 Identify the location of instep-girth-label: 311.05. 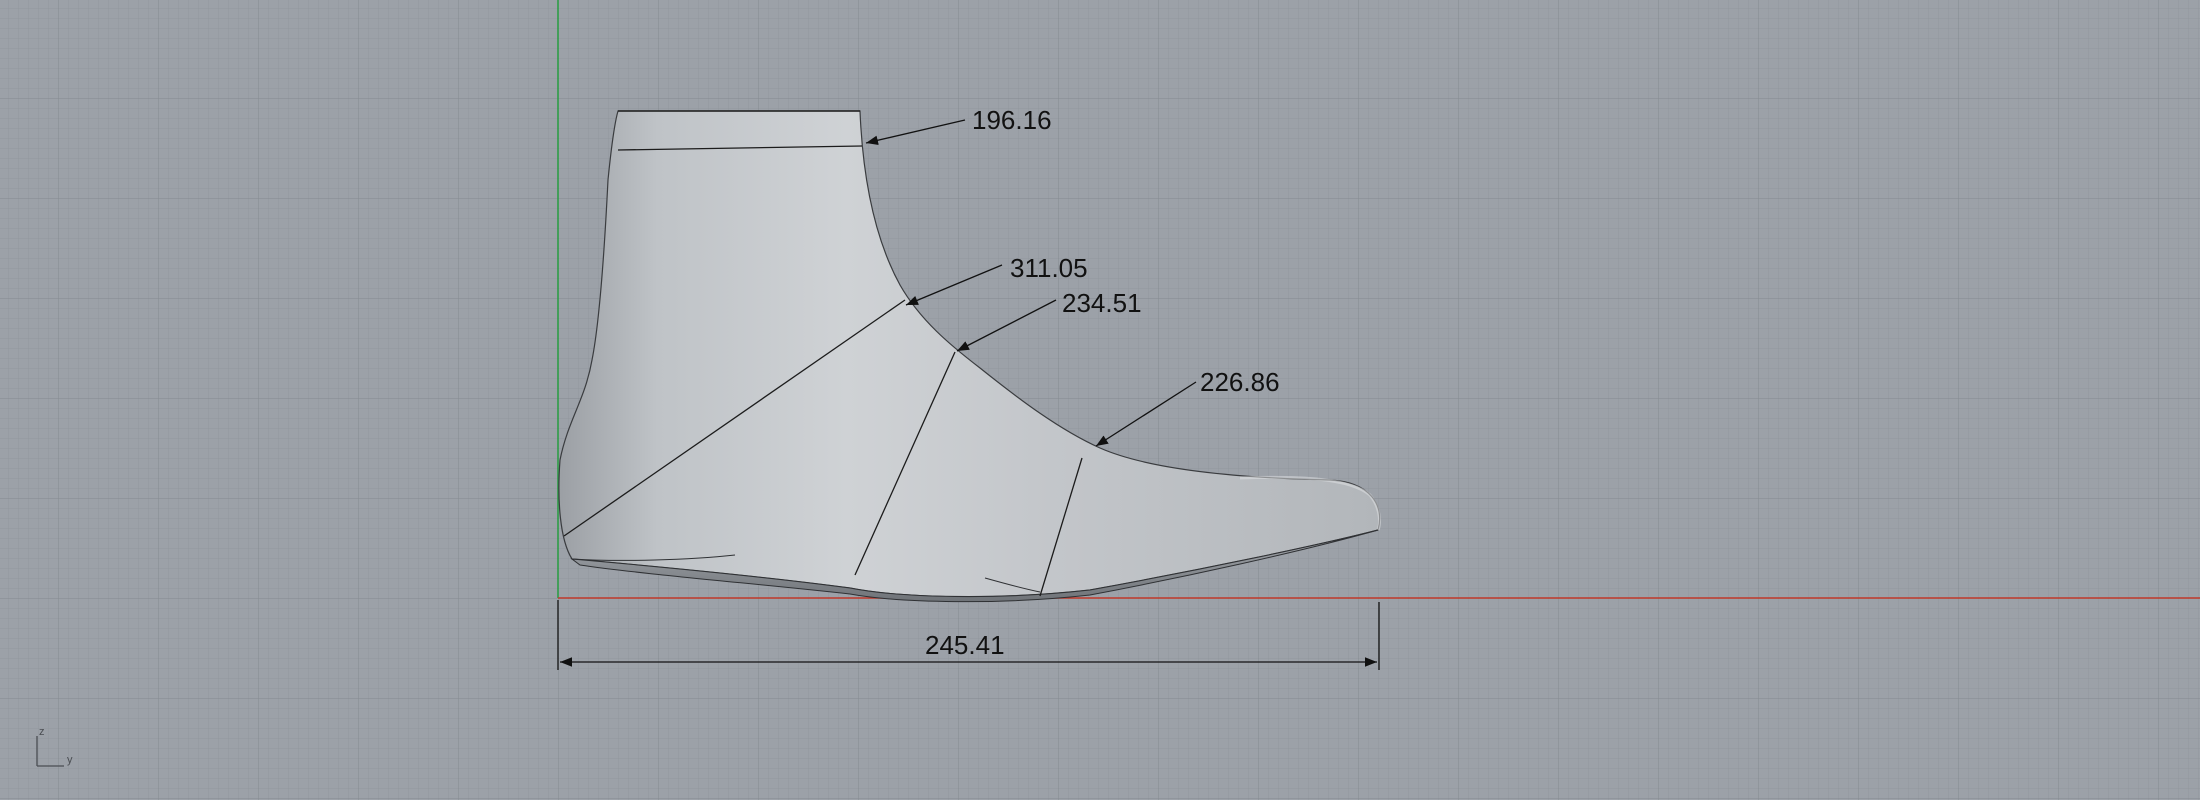
(1049, 268).